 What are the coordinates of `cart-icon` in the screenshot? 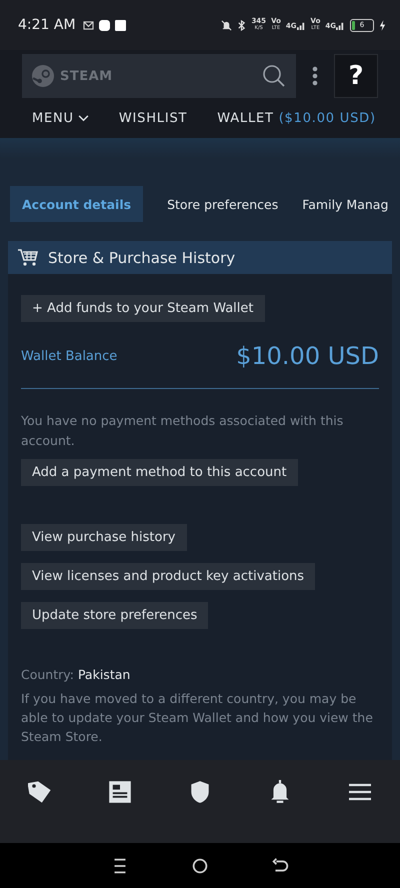 It's located at (28, 257).